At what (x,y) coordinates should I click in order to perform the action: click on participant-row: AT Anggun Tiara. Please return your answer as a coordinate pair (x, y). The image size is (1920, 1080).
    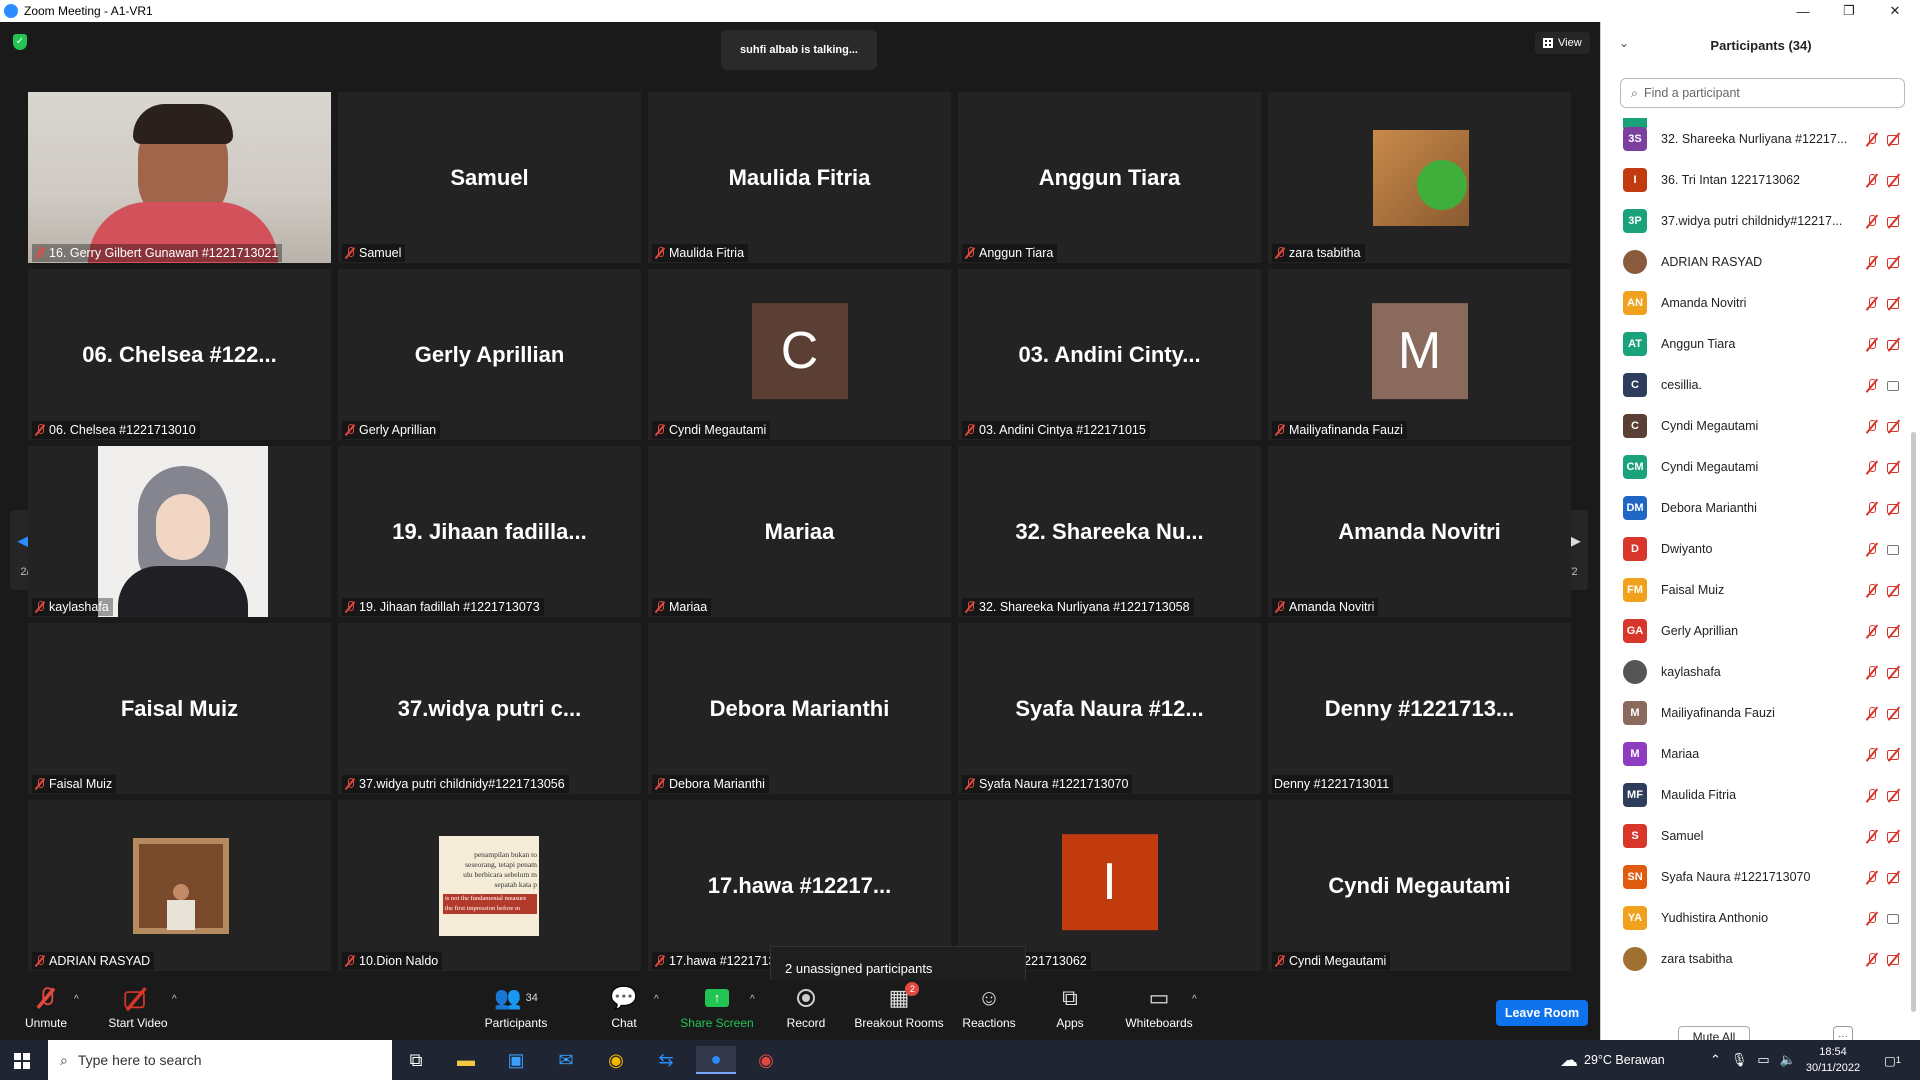
    Looking at the image, I should click on (1763, 344).